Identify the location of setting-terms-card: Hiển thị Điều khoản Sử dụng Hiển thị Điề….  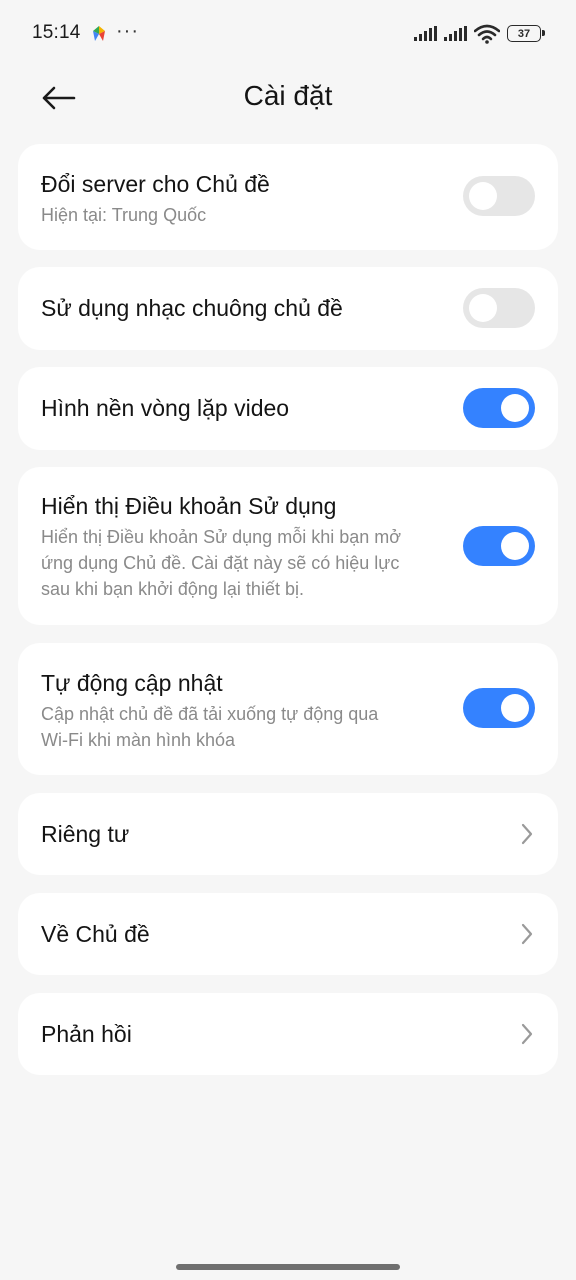
(288, 546).